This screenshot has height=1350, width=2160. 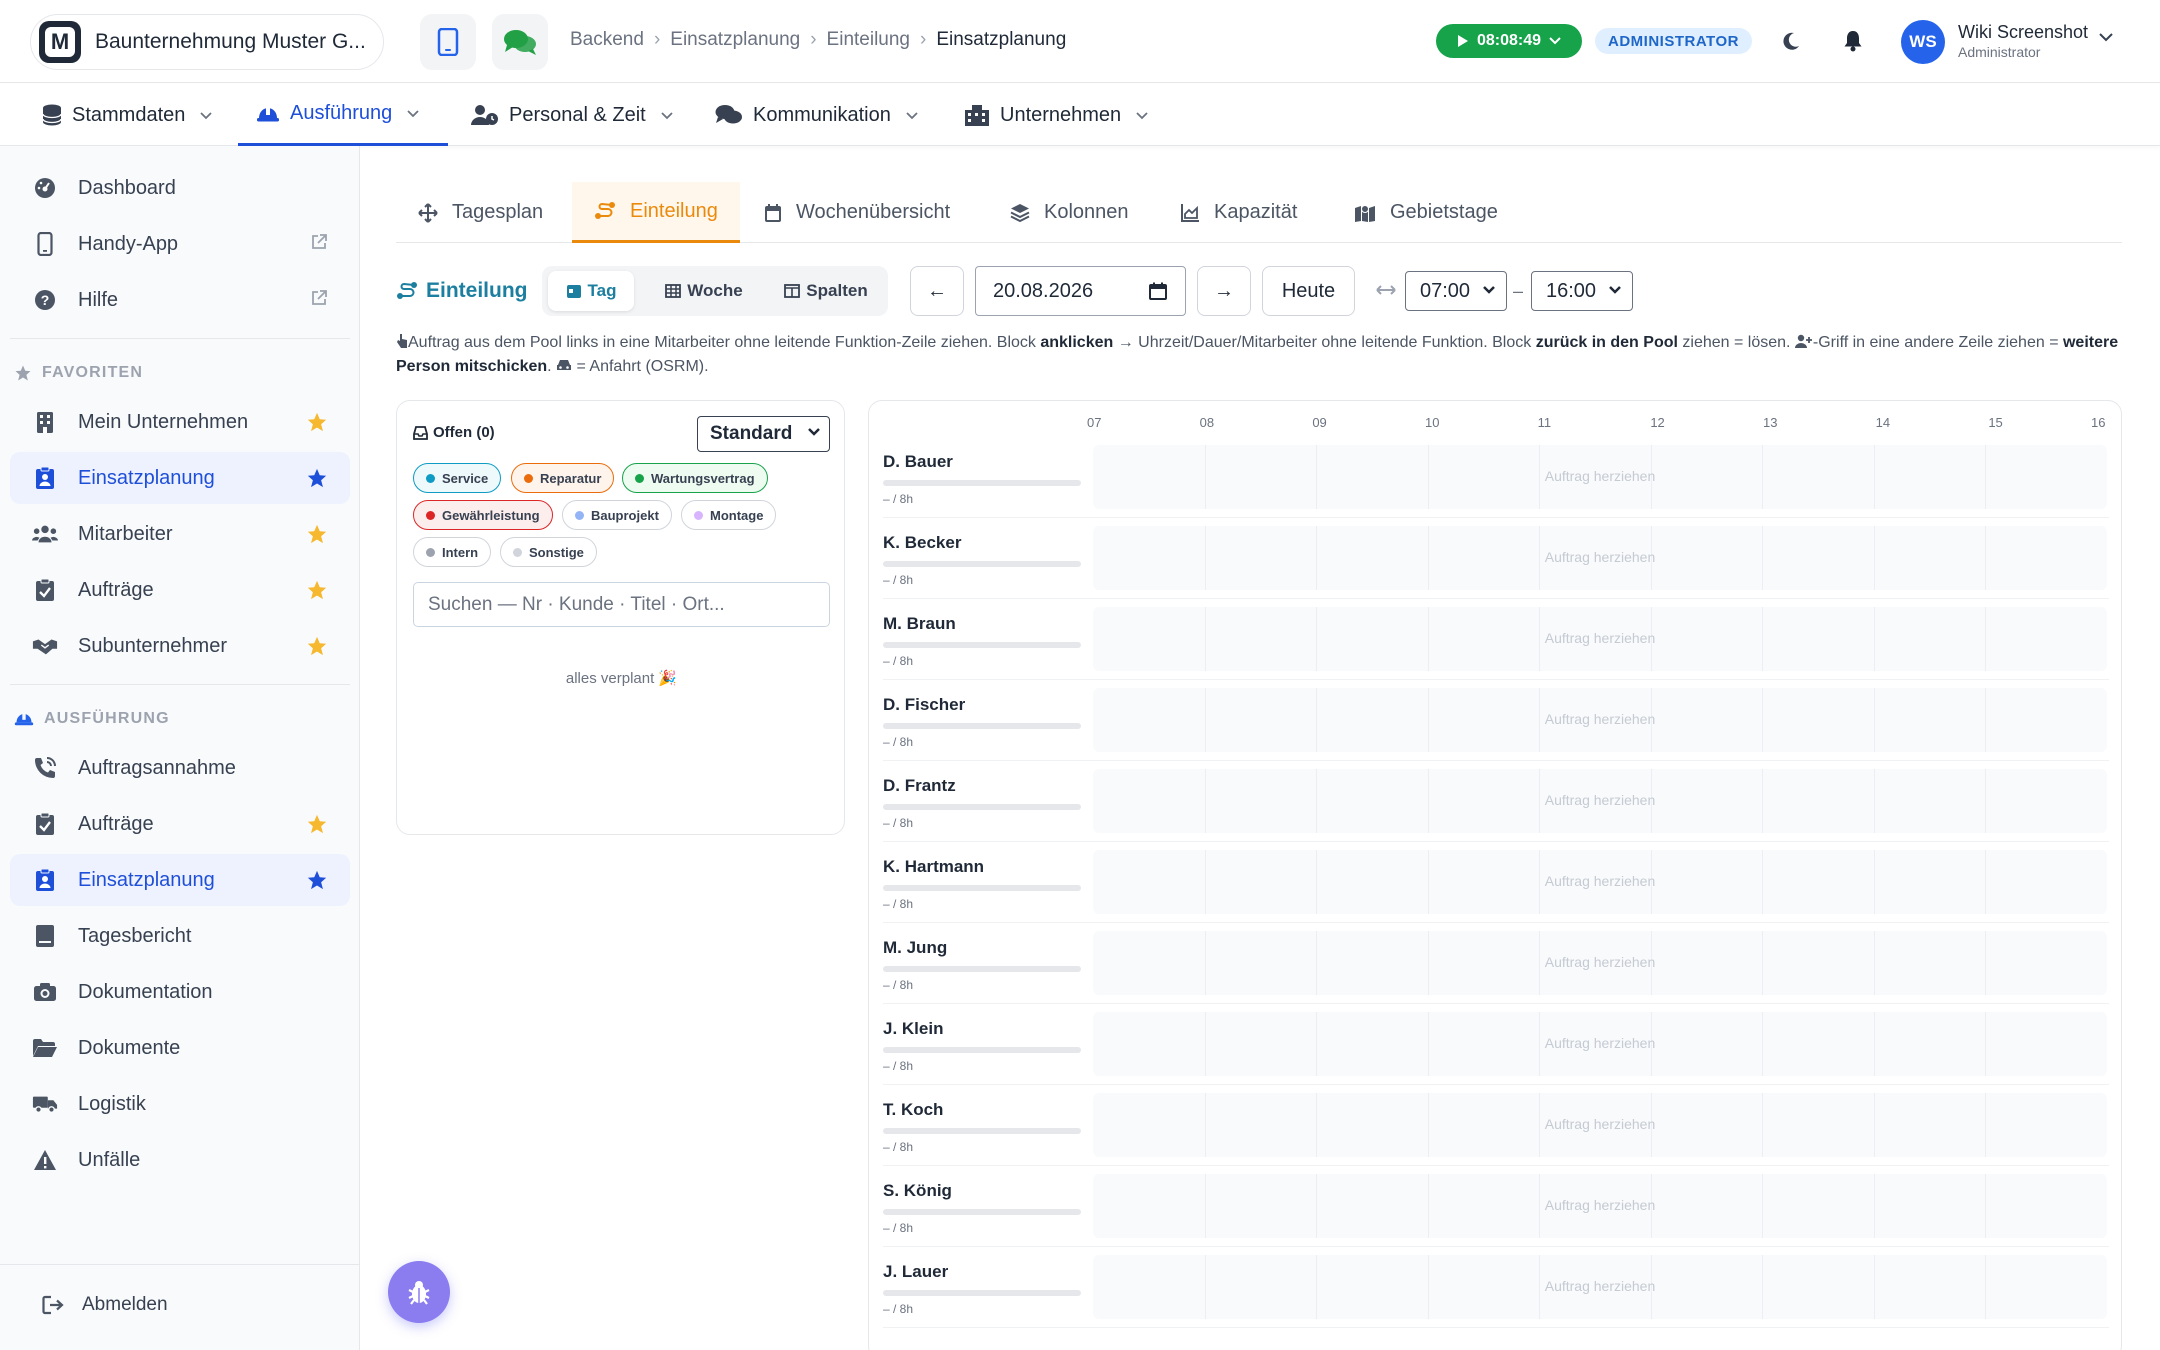 I want to click on nav-unternehmen: Unternehmen, so click(x=1056, y=115).